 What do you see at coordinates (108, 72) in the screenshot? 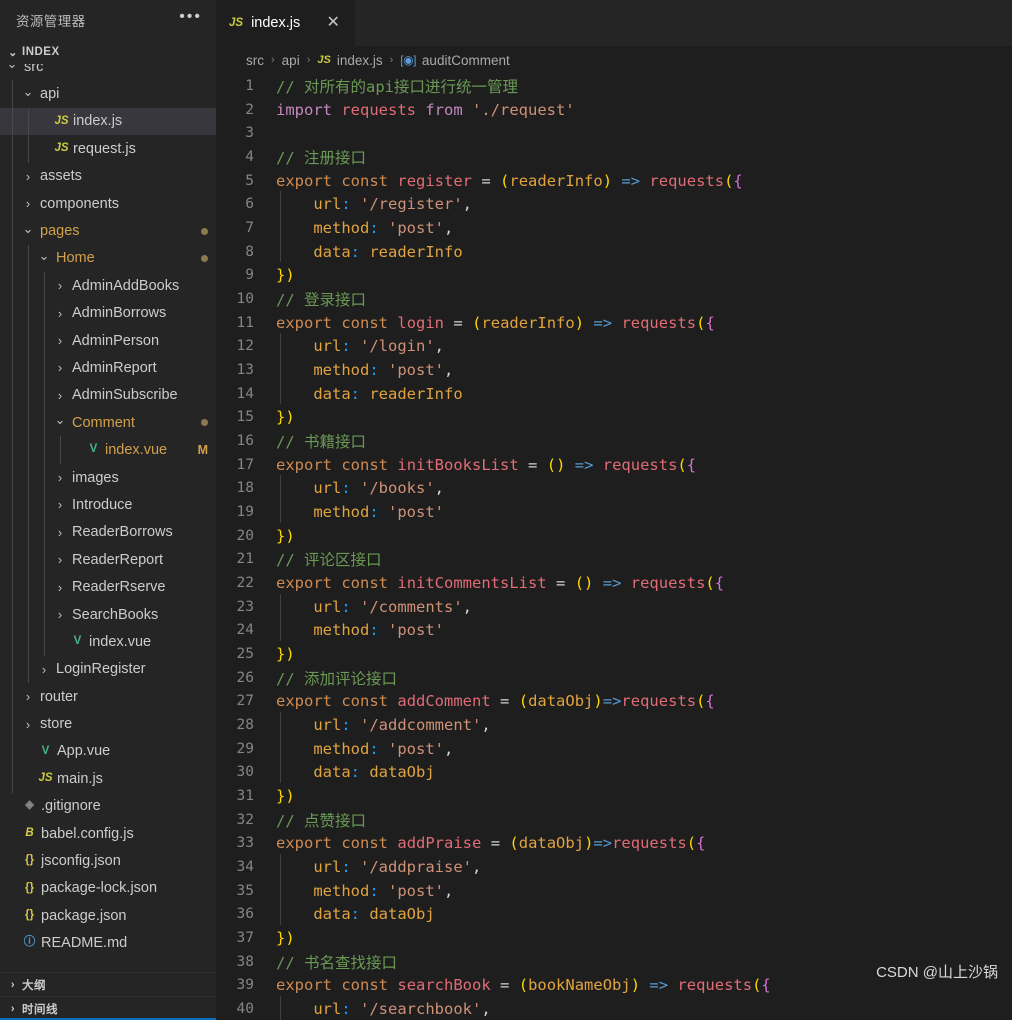
I see `tree-item-src: ⌄ src` at bounding box center [108, 72].